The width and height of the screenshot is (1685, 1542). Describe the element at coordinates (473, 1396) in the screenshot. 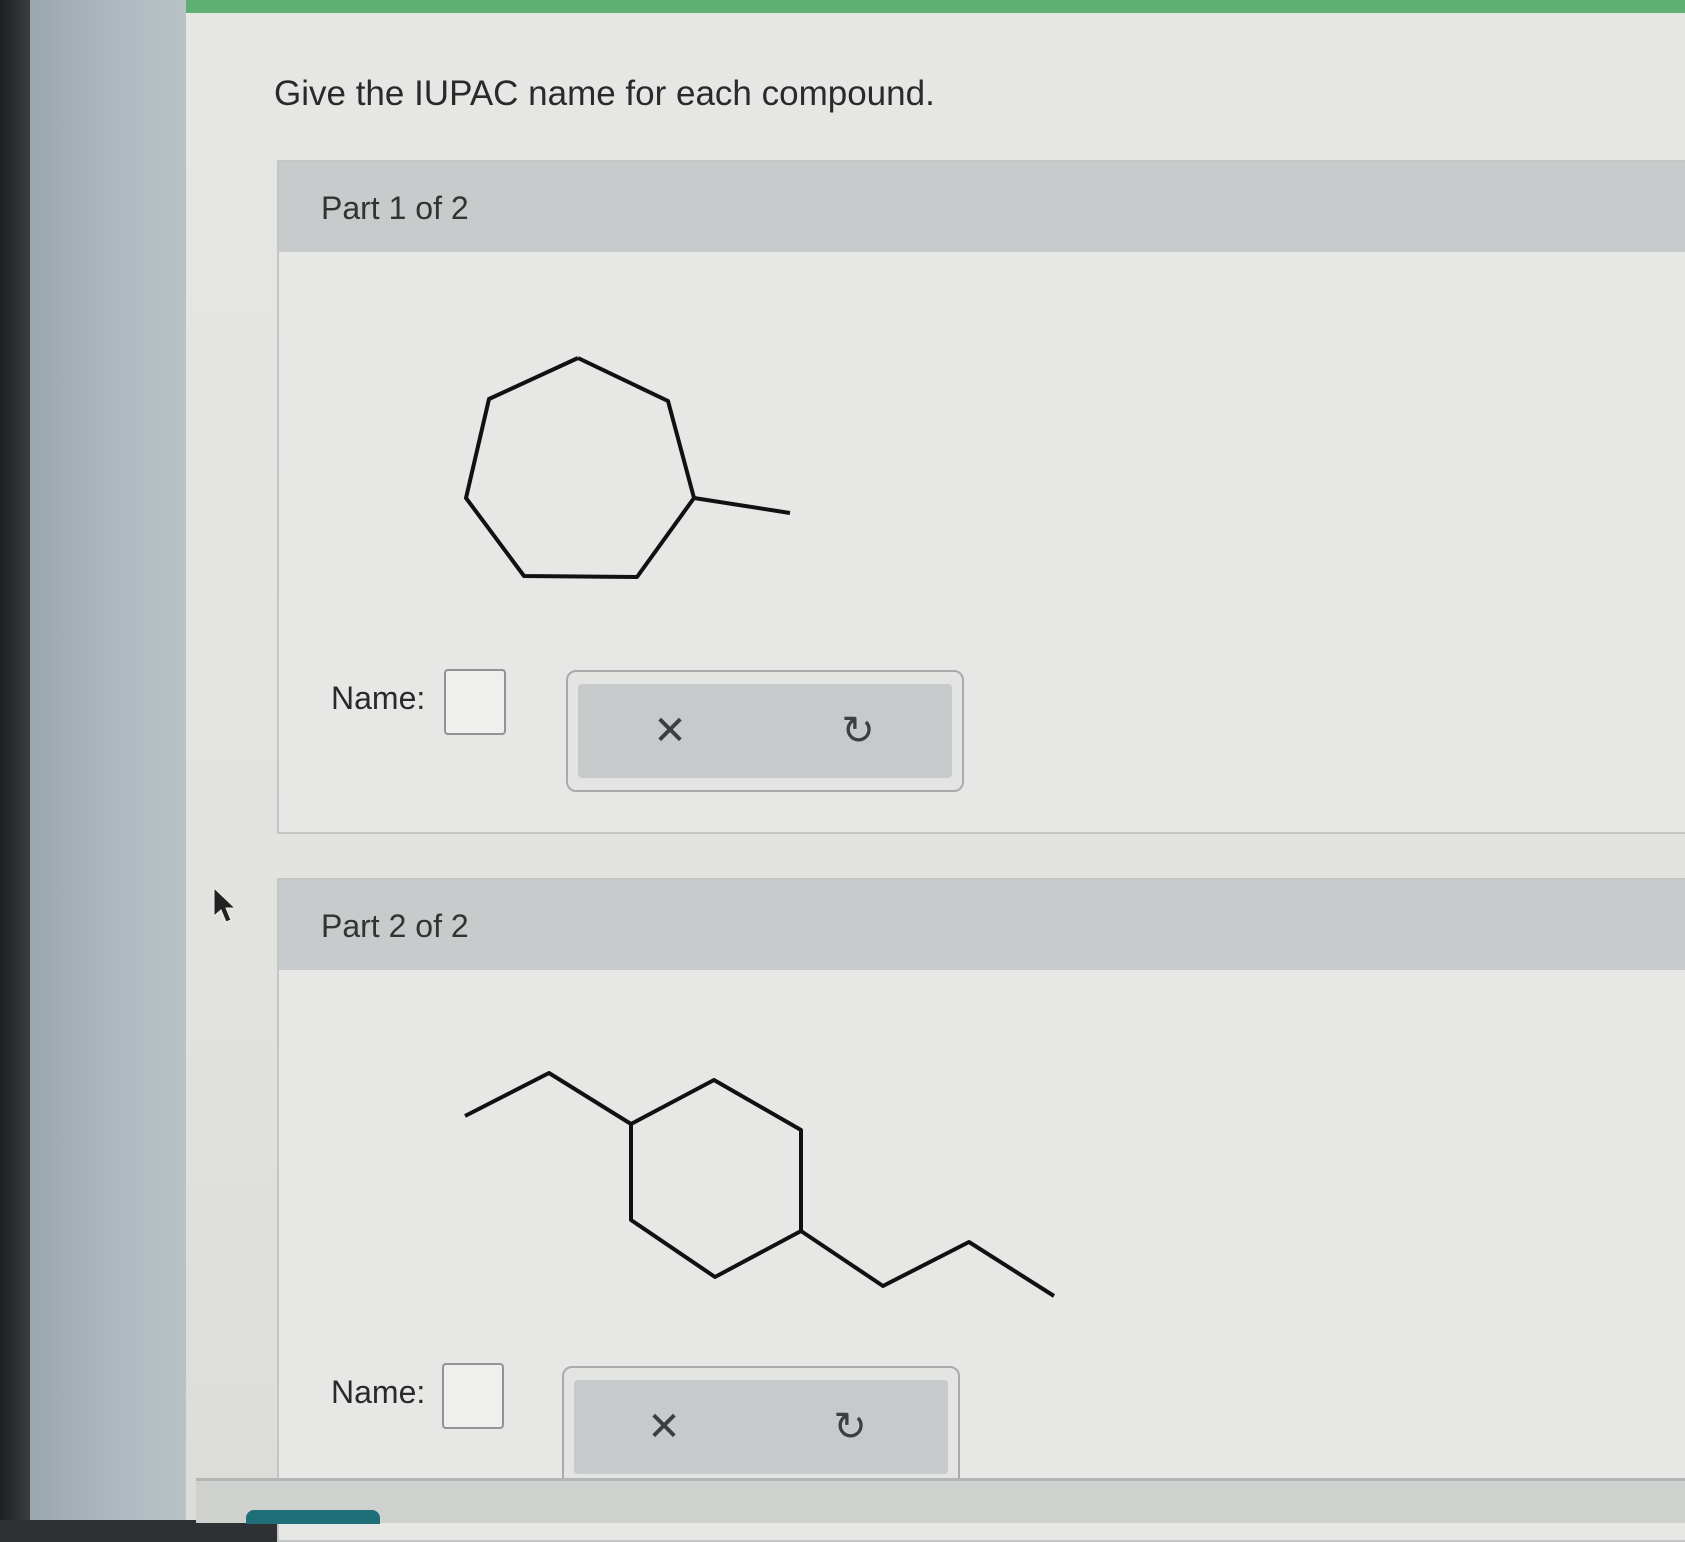

I see `part-2-name-input` at that location.